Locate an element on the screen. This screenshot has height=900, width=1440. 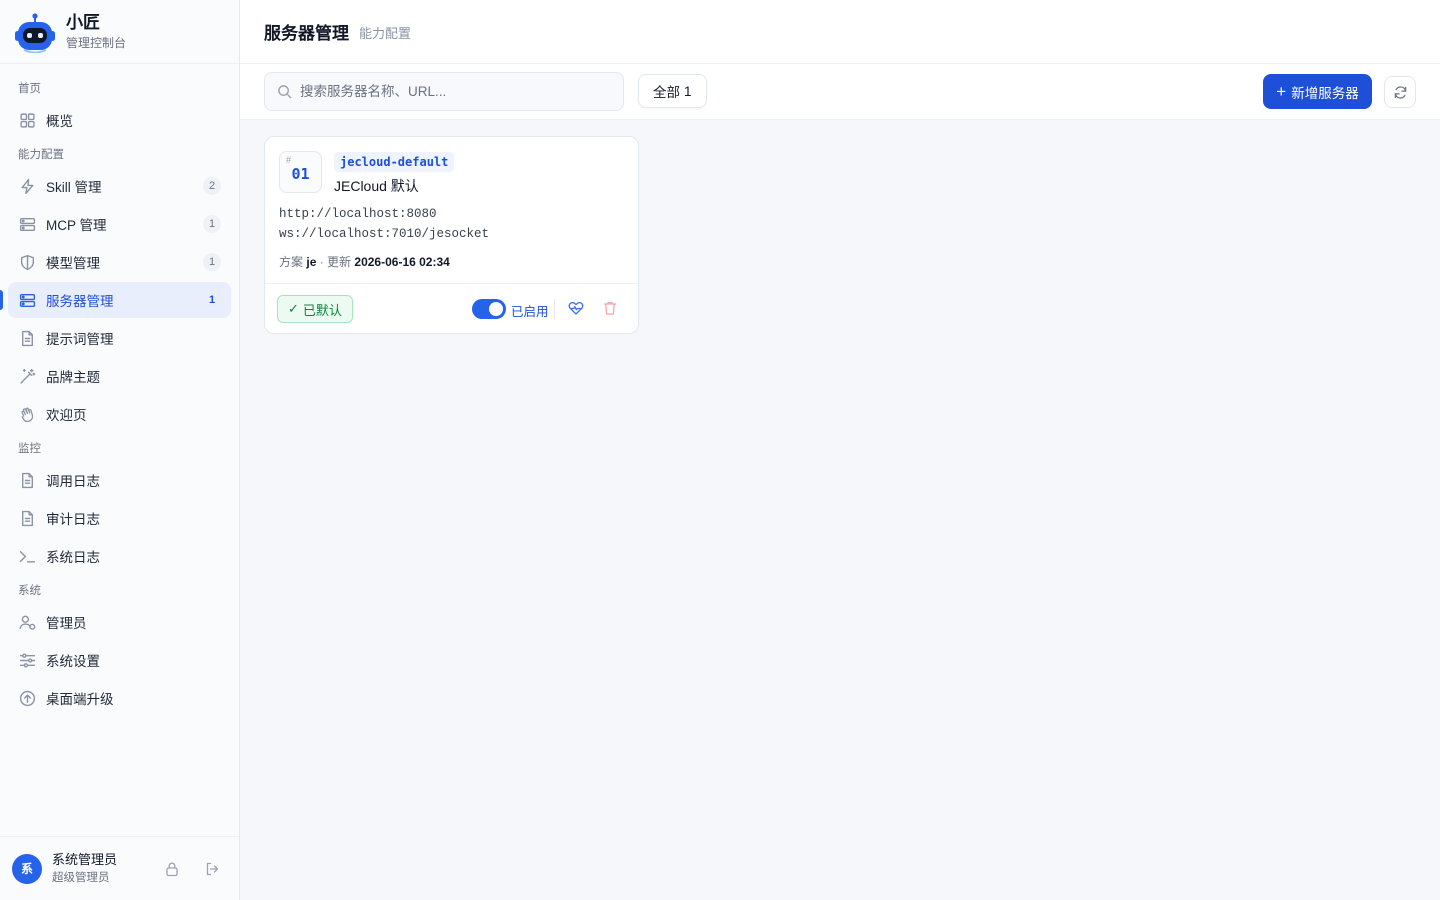
nav-group-label: 首页 is located at coordinates (29, 89).